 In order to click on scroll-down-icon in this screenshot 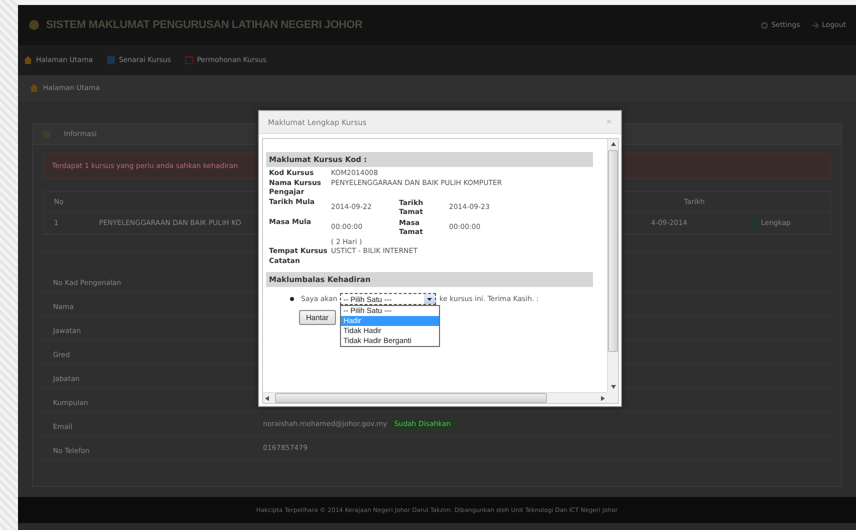, I will do `click(613, 387)`.